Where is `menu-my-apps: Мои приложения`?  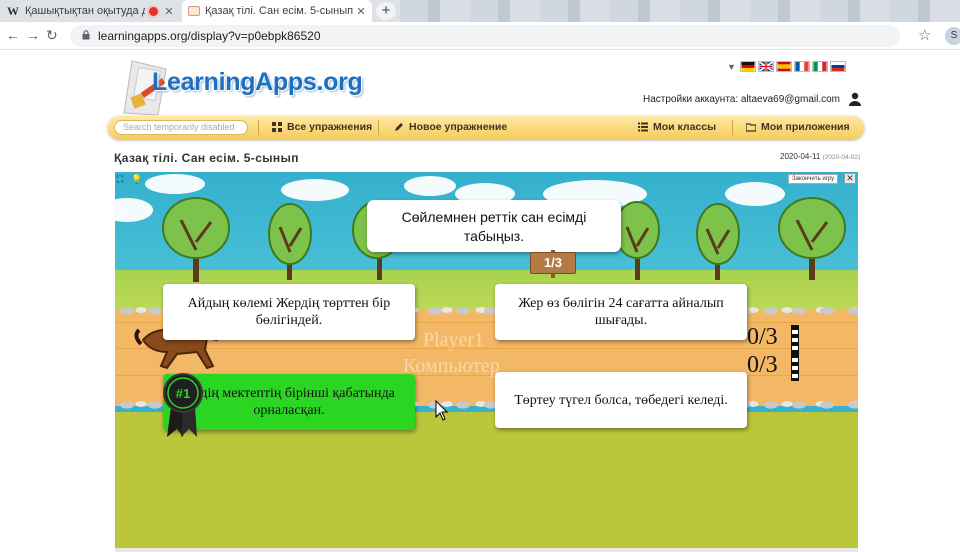
menu-my-apps: Мои приложения is located at coordinates (798, 127).